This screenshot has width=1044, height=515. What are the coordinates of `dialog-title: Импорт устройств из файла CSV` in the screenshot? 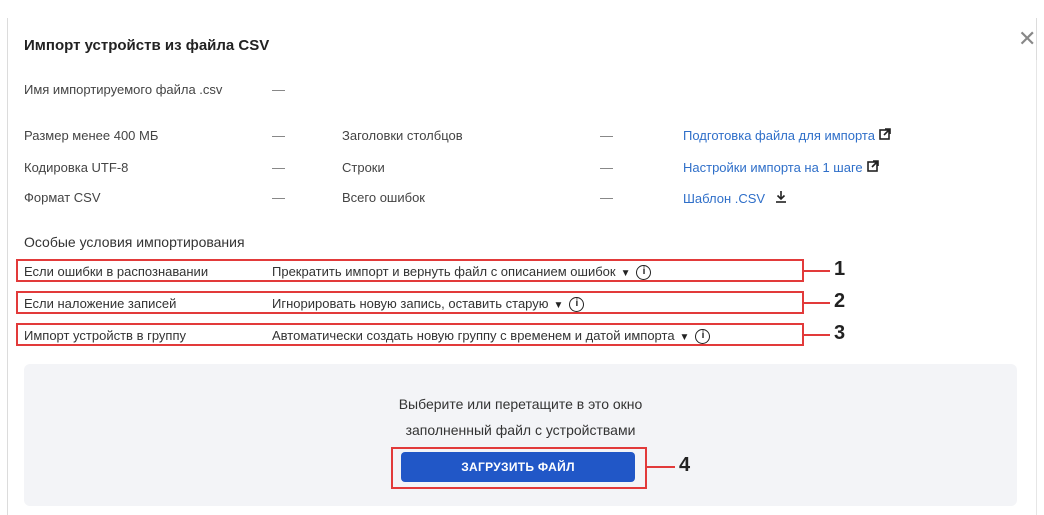 It's located at (147, 45).